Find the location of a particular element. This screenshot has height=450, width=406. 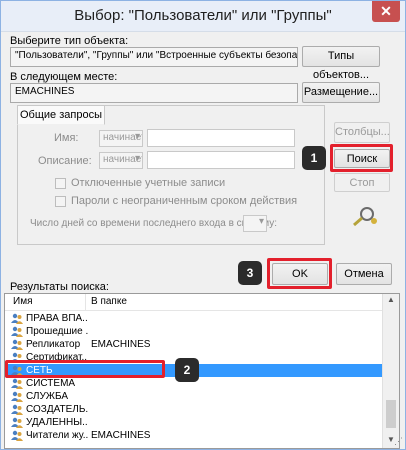

cancel-button: Отмена is located at coordinates (364, 274).